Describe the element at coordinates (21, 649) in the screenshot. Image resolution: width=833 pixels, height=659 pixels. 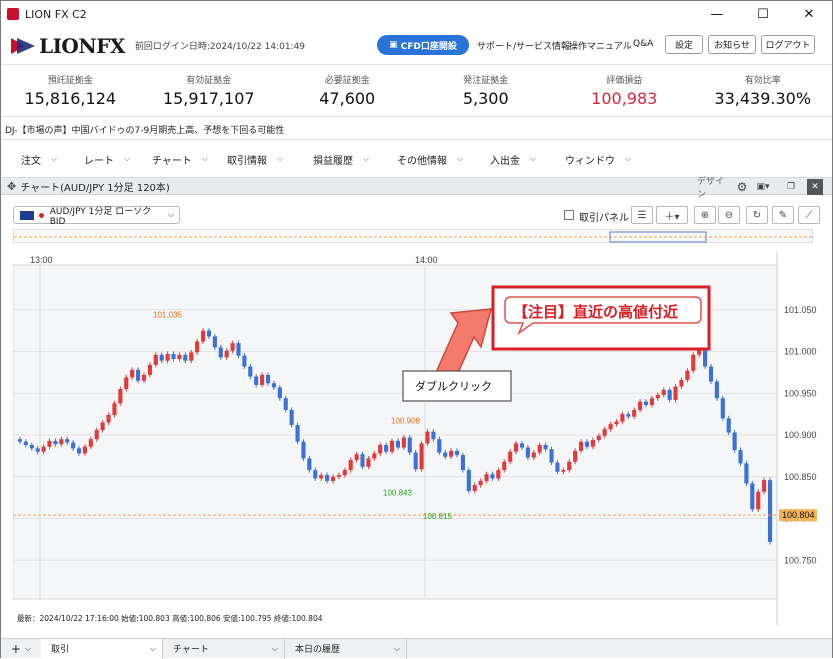
I see `add-tab-icon: + ⌵` at that location.